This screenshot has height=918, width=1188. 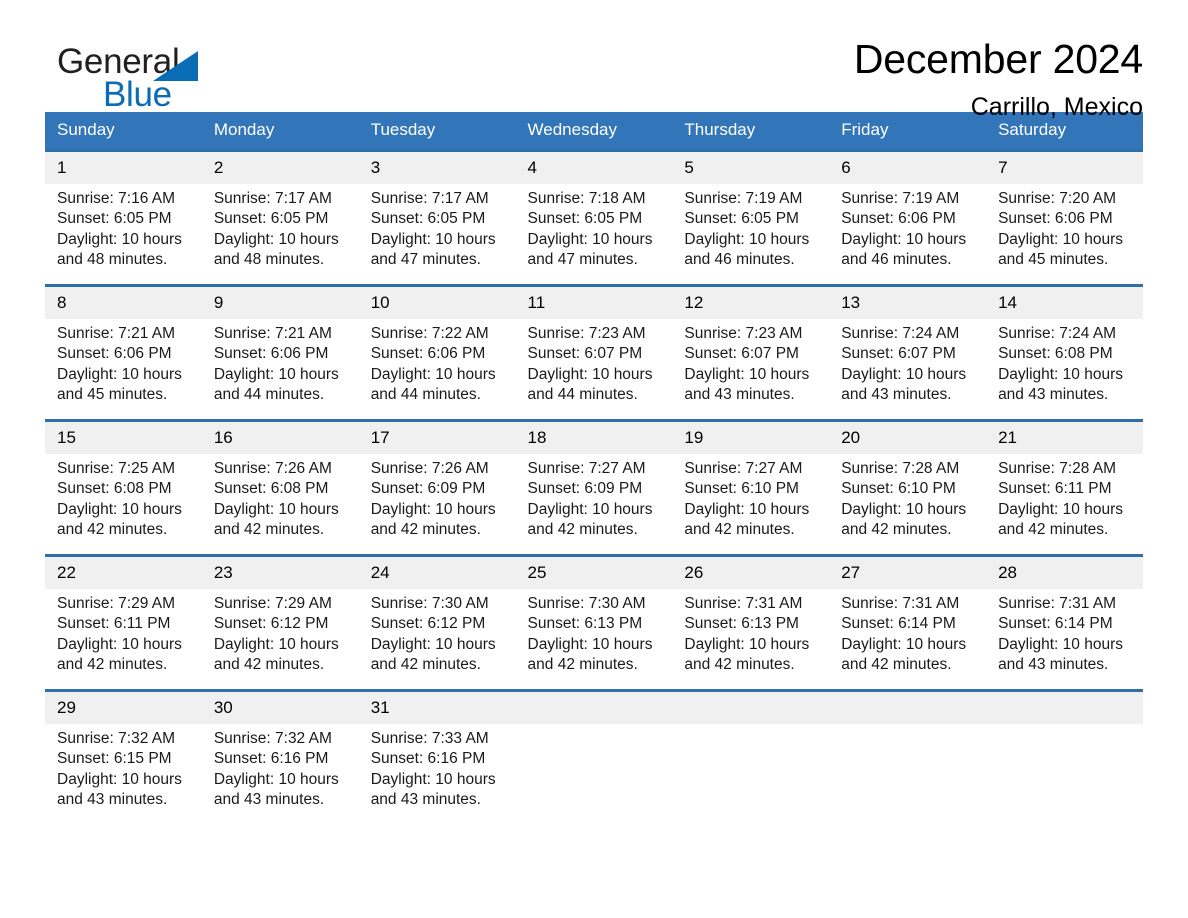 What do you see at coordinates (751, 573) in the screenshot?
I see `day-number: 26` at bounding box center [751, 573].